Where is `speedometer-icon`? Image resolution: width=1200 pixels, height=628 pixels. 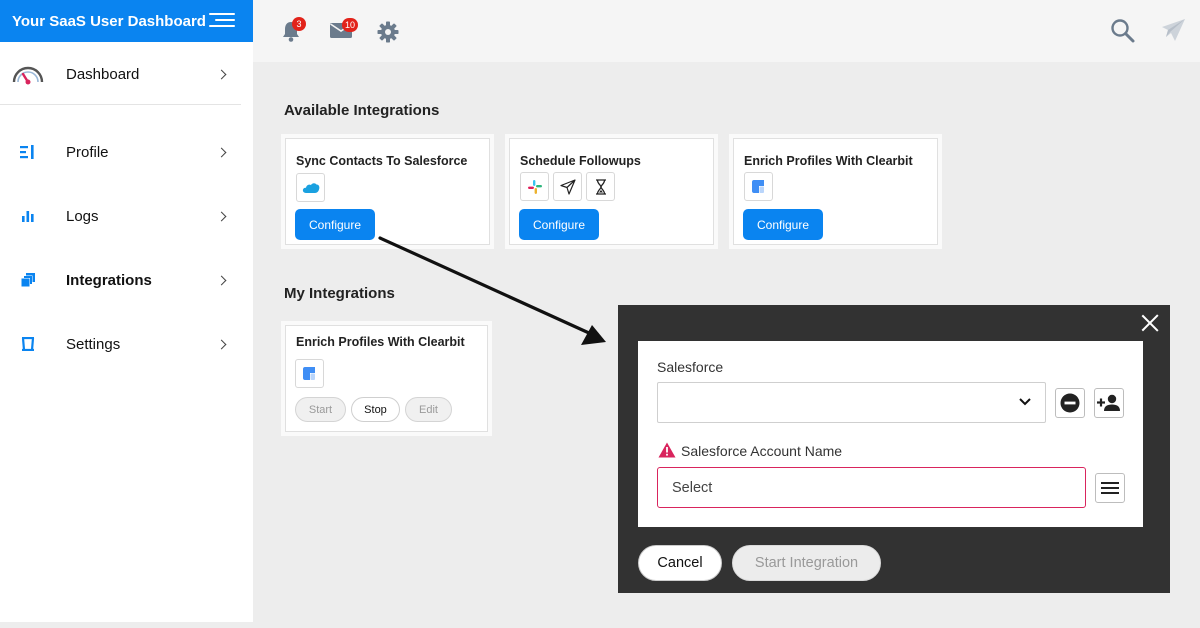 speedometer-icon is located at coordinates (28, 74).